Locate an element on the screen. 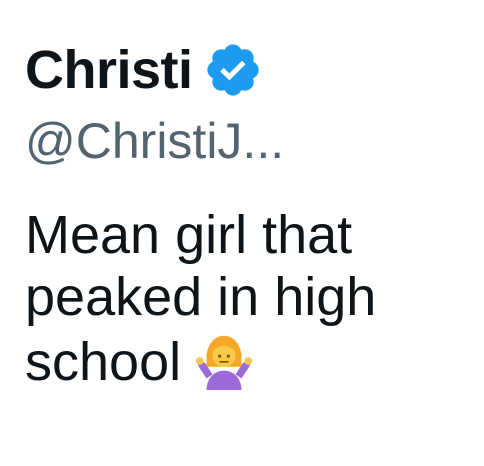  bio-line-text: school is located at coordinates (103, 362).